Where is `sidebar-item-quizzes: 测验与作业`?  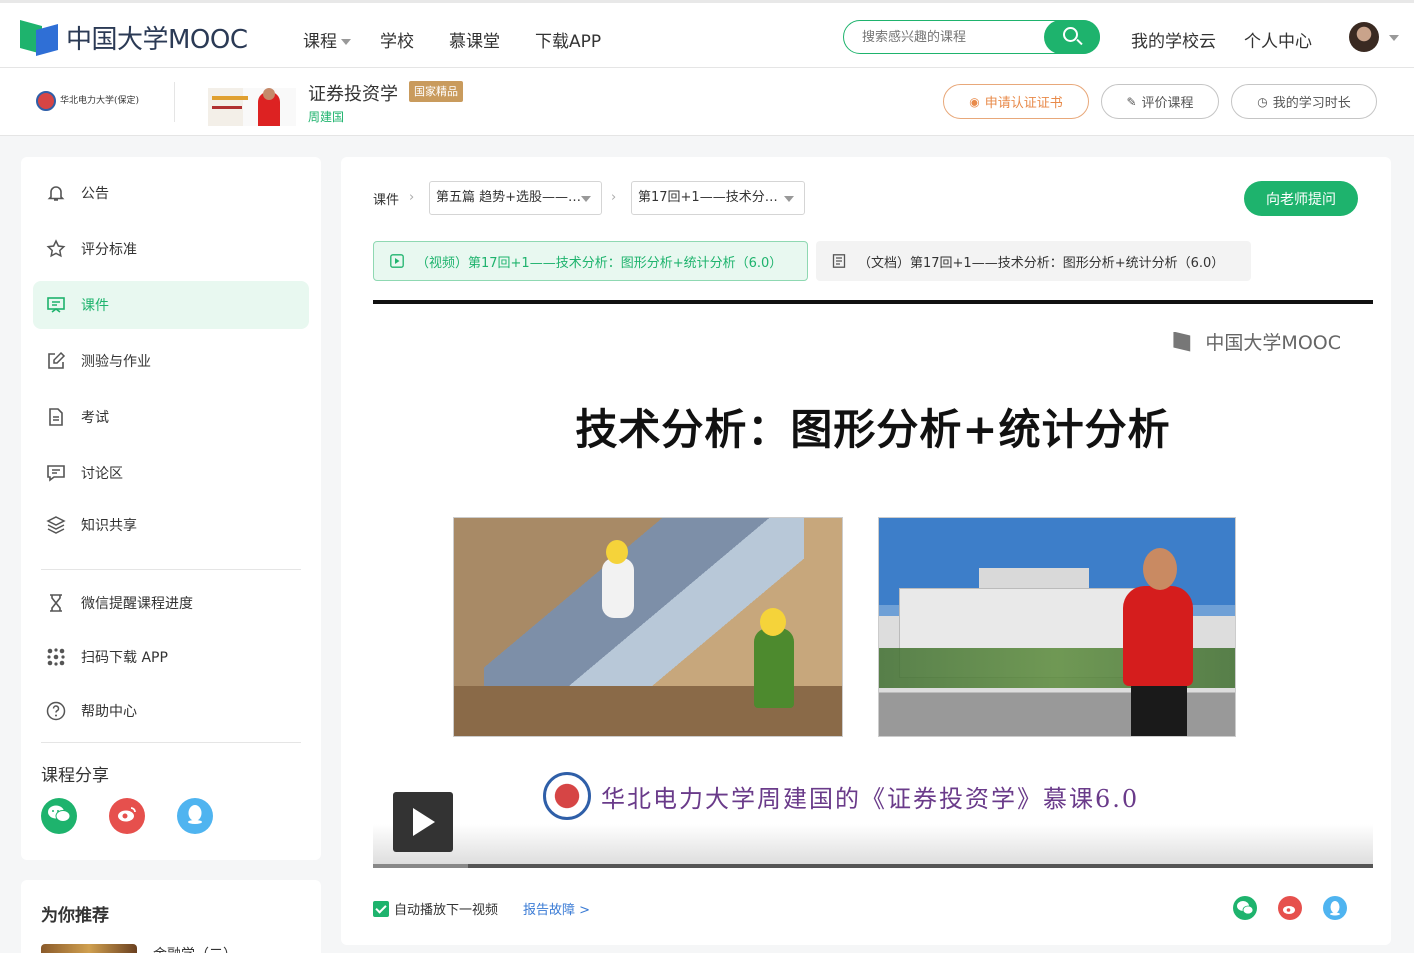
sidebar-item-quizzes: 测验与作业 is located at coordinates (171, 361).